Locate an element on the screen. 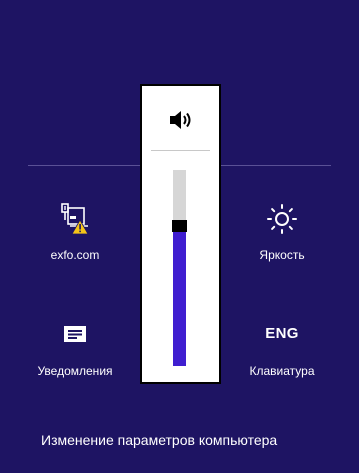  volume-slider-thumb is located at coordinates (179, 226).